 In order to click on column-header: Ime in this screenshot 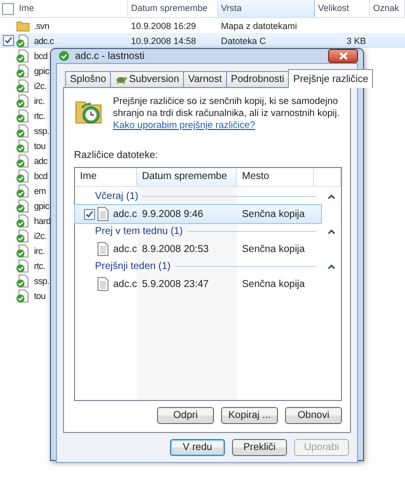, I will do `click(72, 8)`.